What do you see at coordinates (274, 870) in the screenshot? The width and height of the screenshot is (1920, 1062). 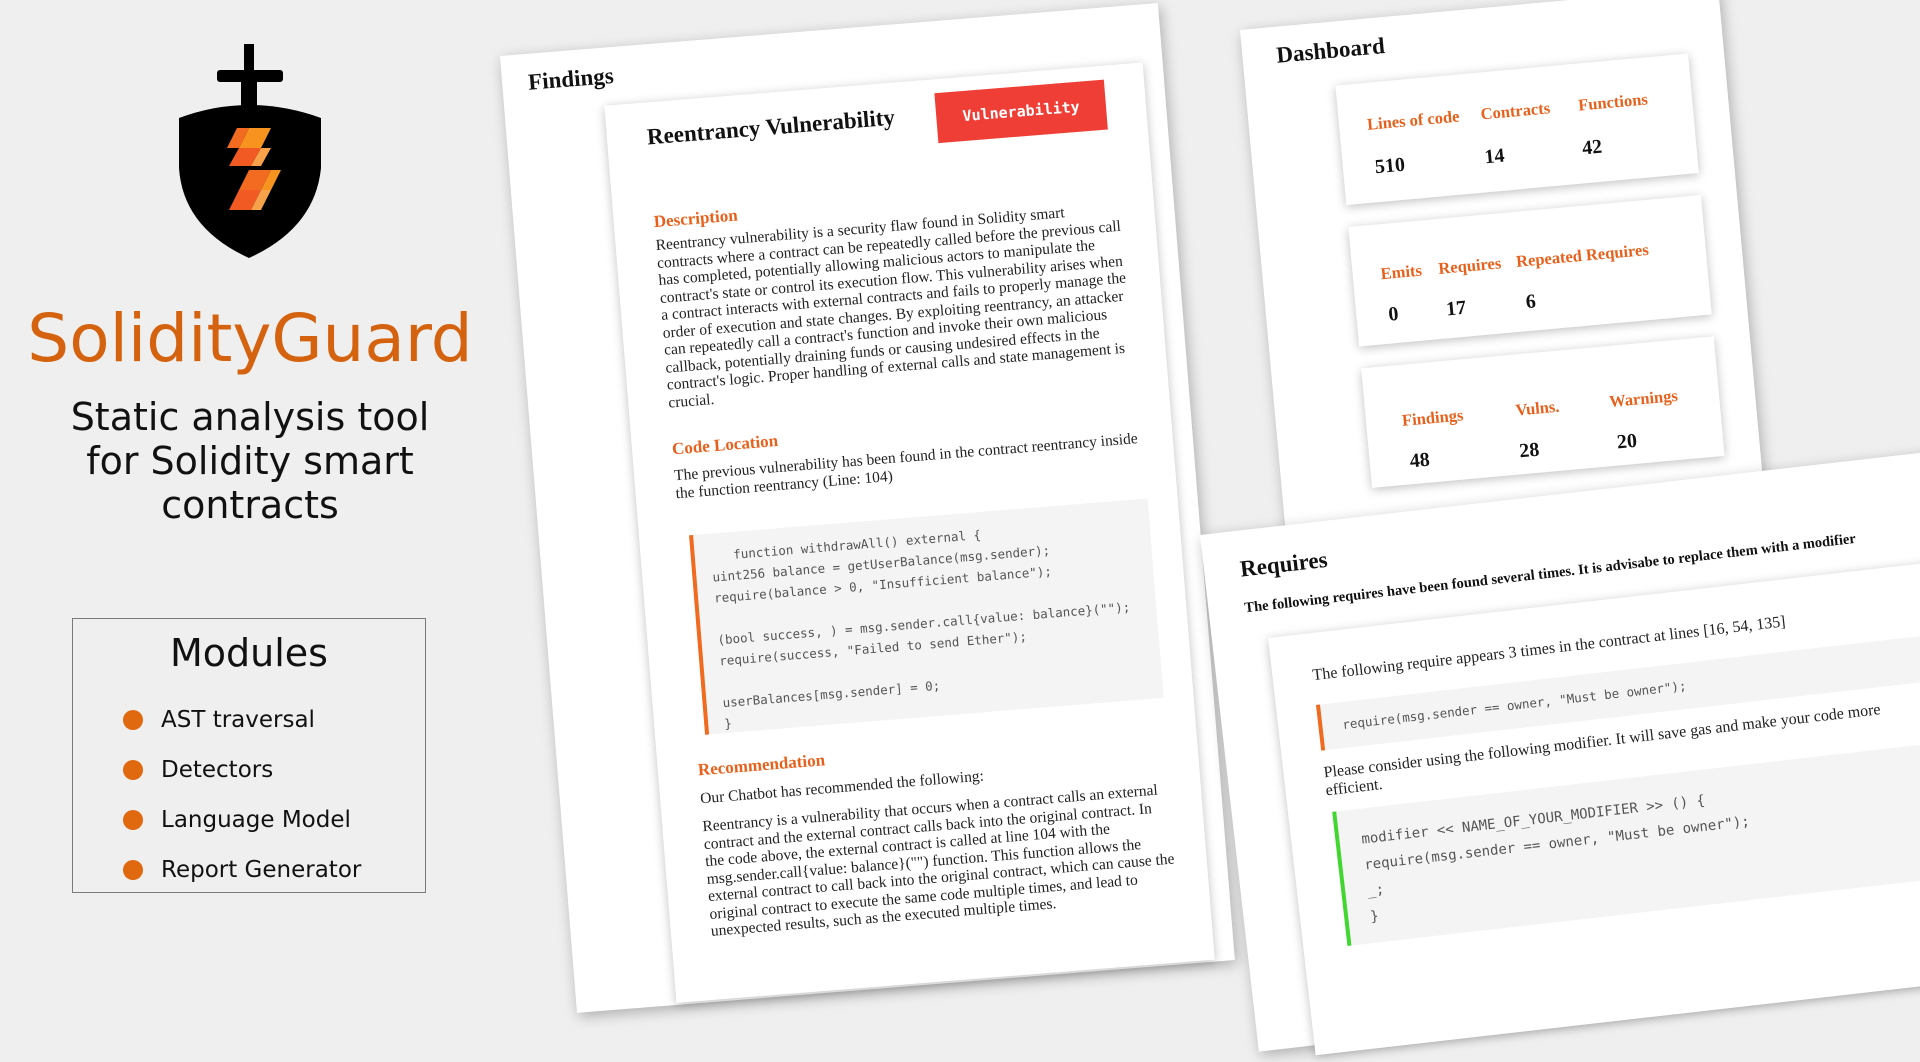 I see `list-item: Report Generator` at bounding box center [274, 870].